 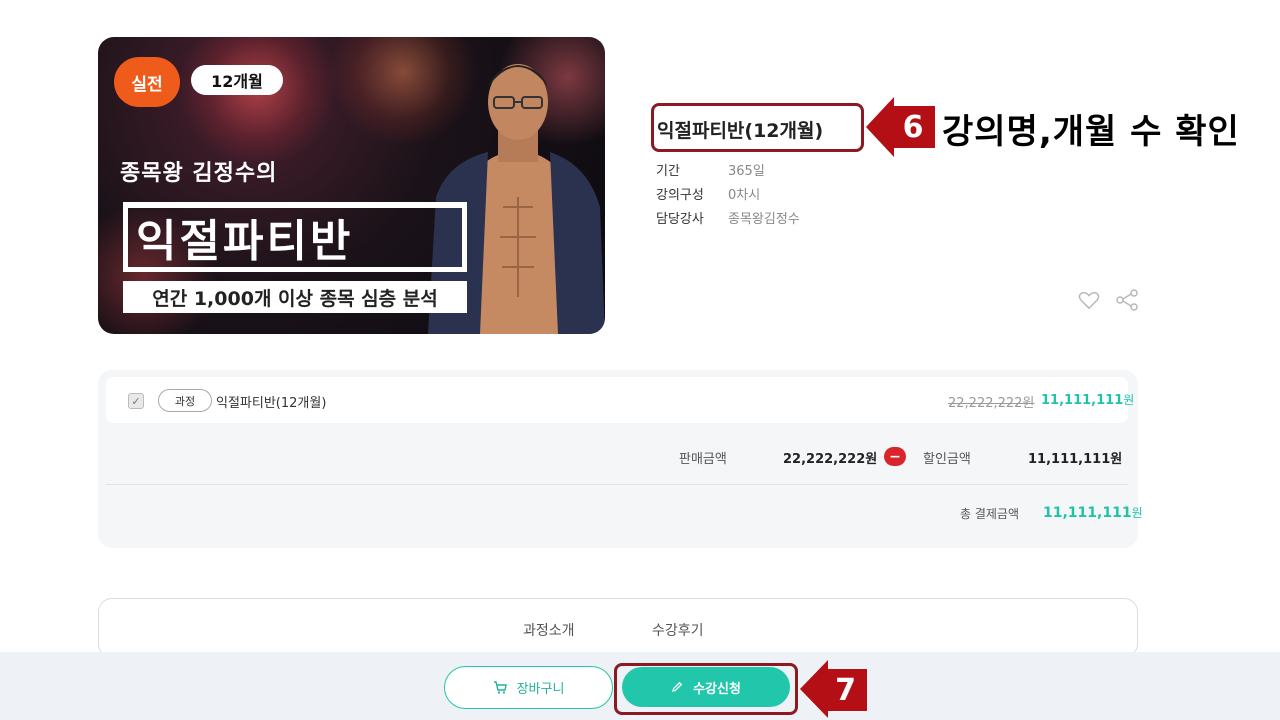 I want to click on sale-price: 11,111,111원, so click(x=1087, y=399).